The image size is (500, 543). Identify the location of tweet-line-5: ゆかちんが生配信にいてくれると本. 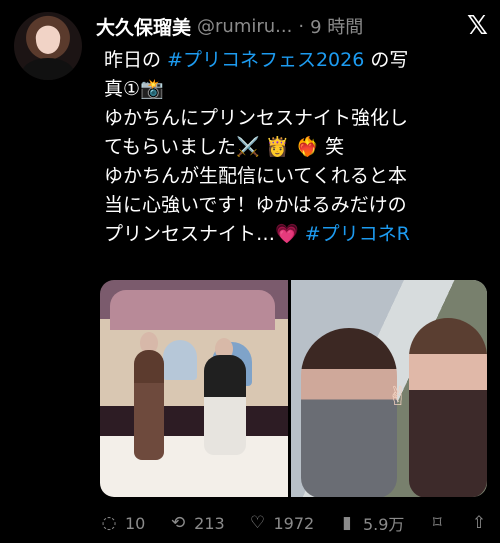
(296, 176).